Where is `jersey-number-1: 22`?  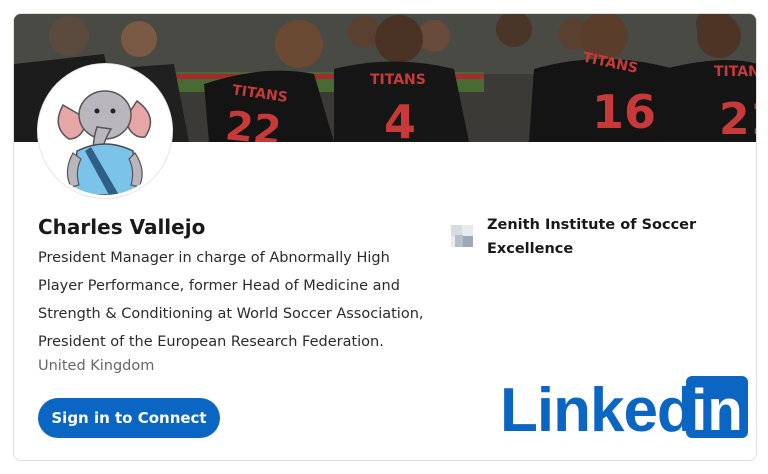
jersey-number-1: 22 is located at coordinates (253, 122).